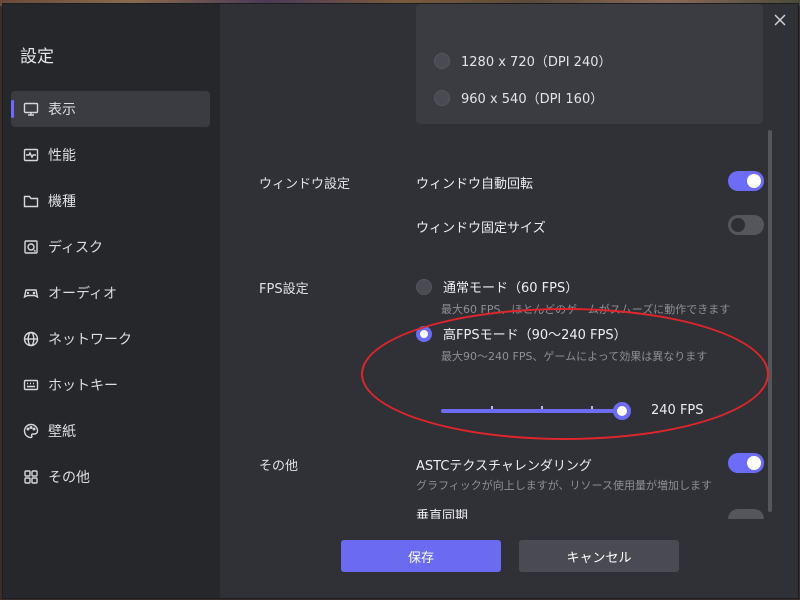 The width and height of the screenshot is (800, 600). What do you see at coordinates (564, 485) in the screenshot?
I see `astc-desc: グラフィックが向上しますが、リソース使用量が増加します` at bounding box center [564, 485].